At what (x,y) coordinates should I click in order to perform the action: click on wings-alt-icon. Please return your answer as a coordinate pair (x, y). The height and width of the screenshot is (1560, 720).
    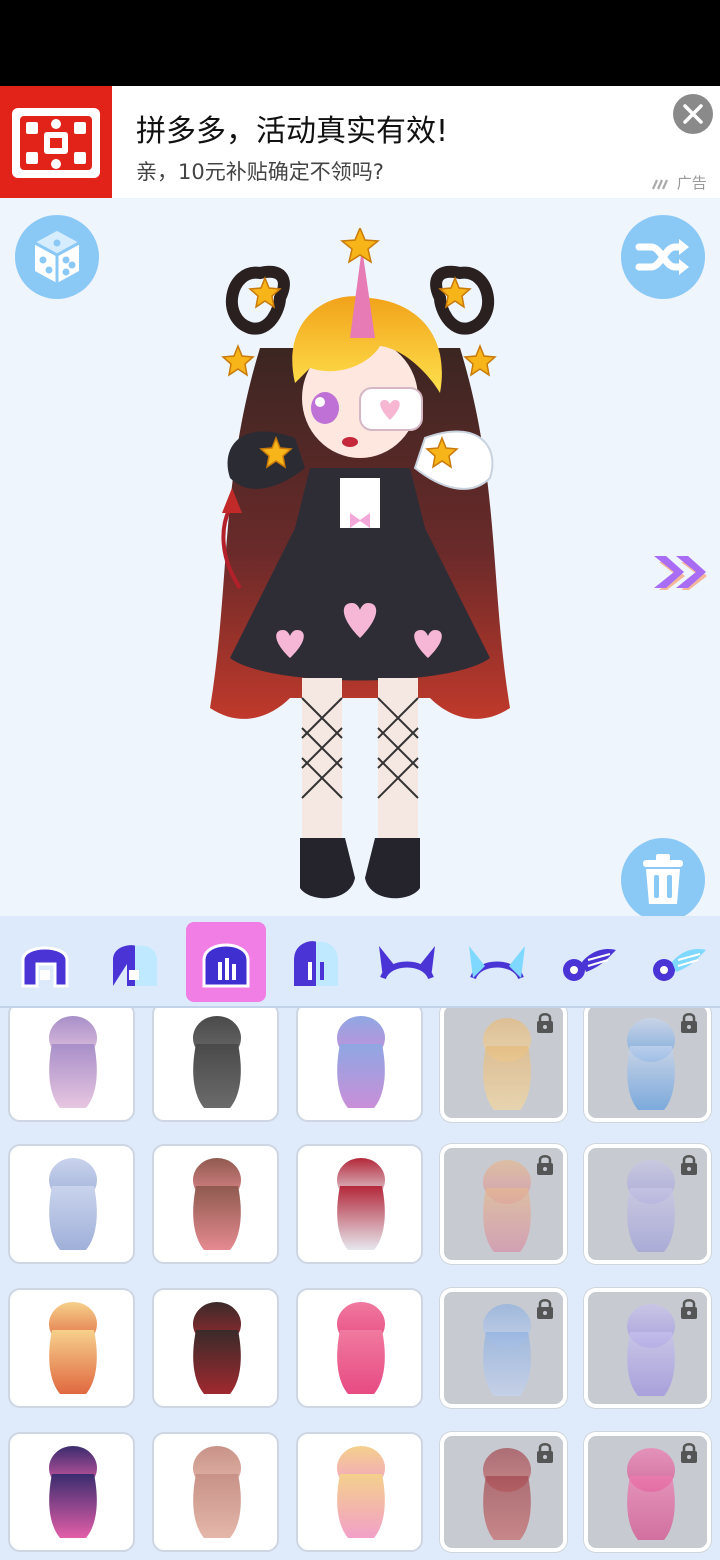
    Looking at the image, I should click on (679, 965).